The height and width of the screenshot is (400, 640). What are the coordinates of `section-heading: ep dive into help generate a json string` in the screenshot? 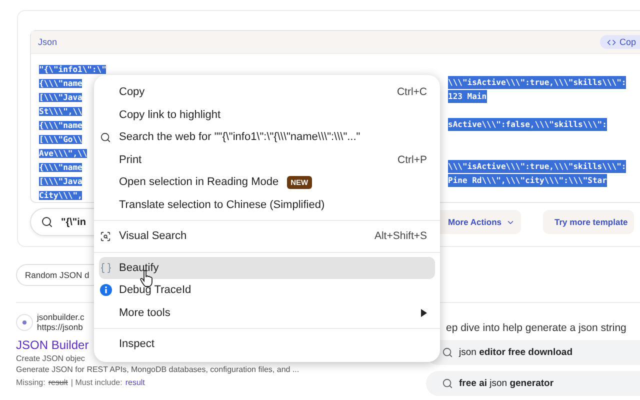 It's located at (536, 328).